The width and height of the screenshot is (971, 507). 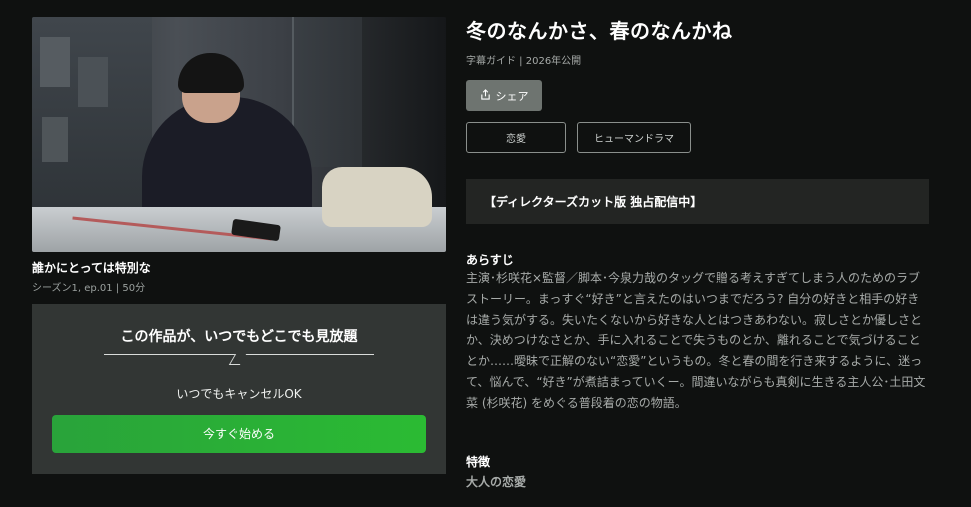 What do you see at coordinates (593, 202) in the screenshot?
I see `banner-text: 【ディレクターズカット版 独占配信中】` at bounding box center [593, 202].